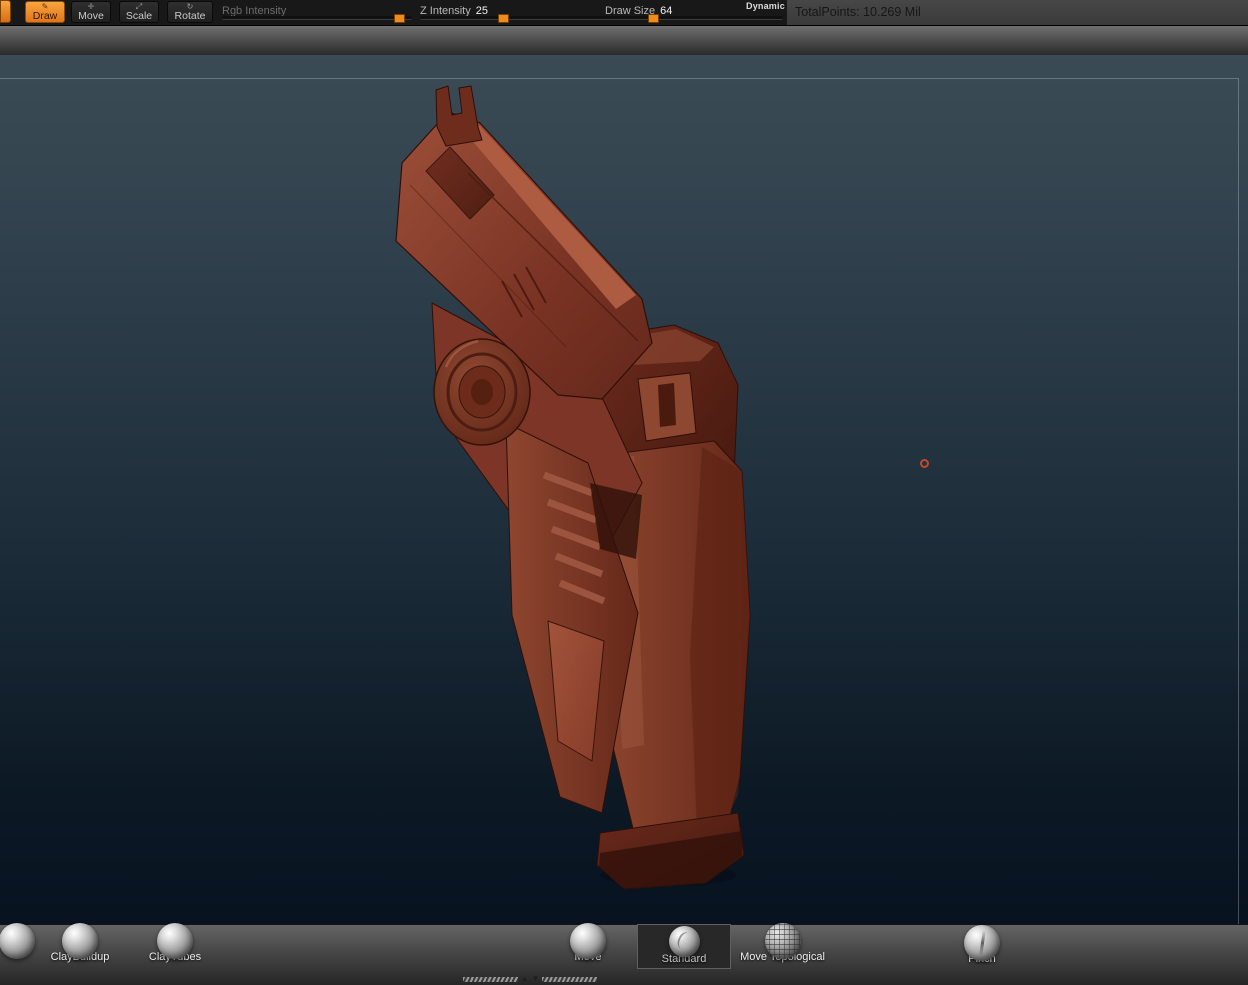 This screenshot has width=1248, height=985. I want to click on brush-move-topological: Move Topological, so click(782, 943).